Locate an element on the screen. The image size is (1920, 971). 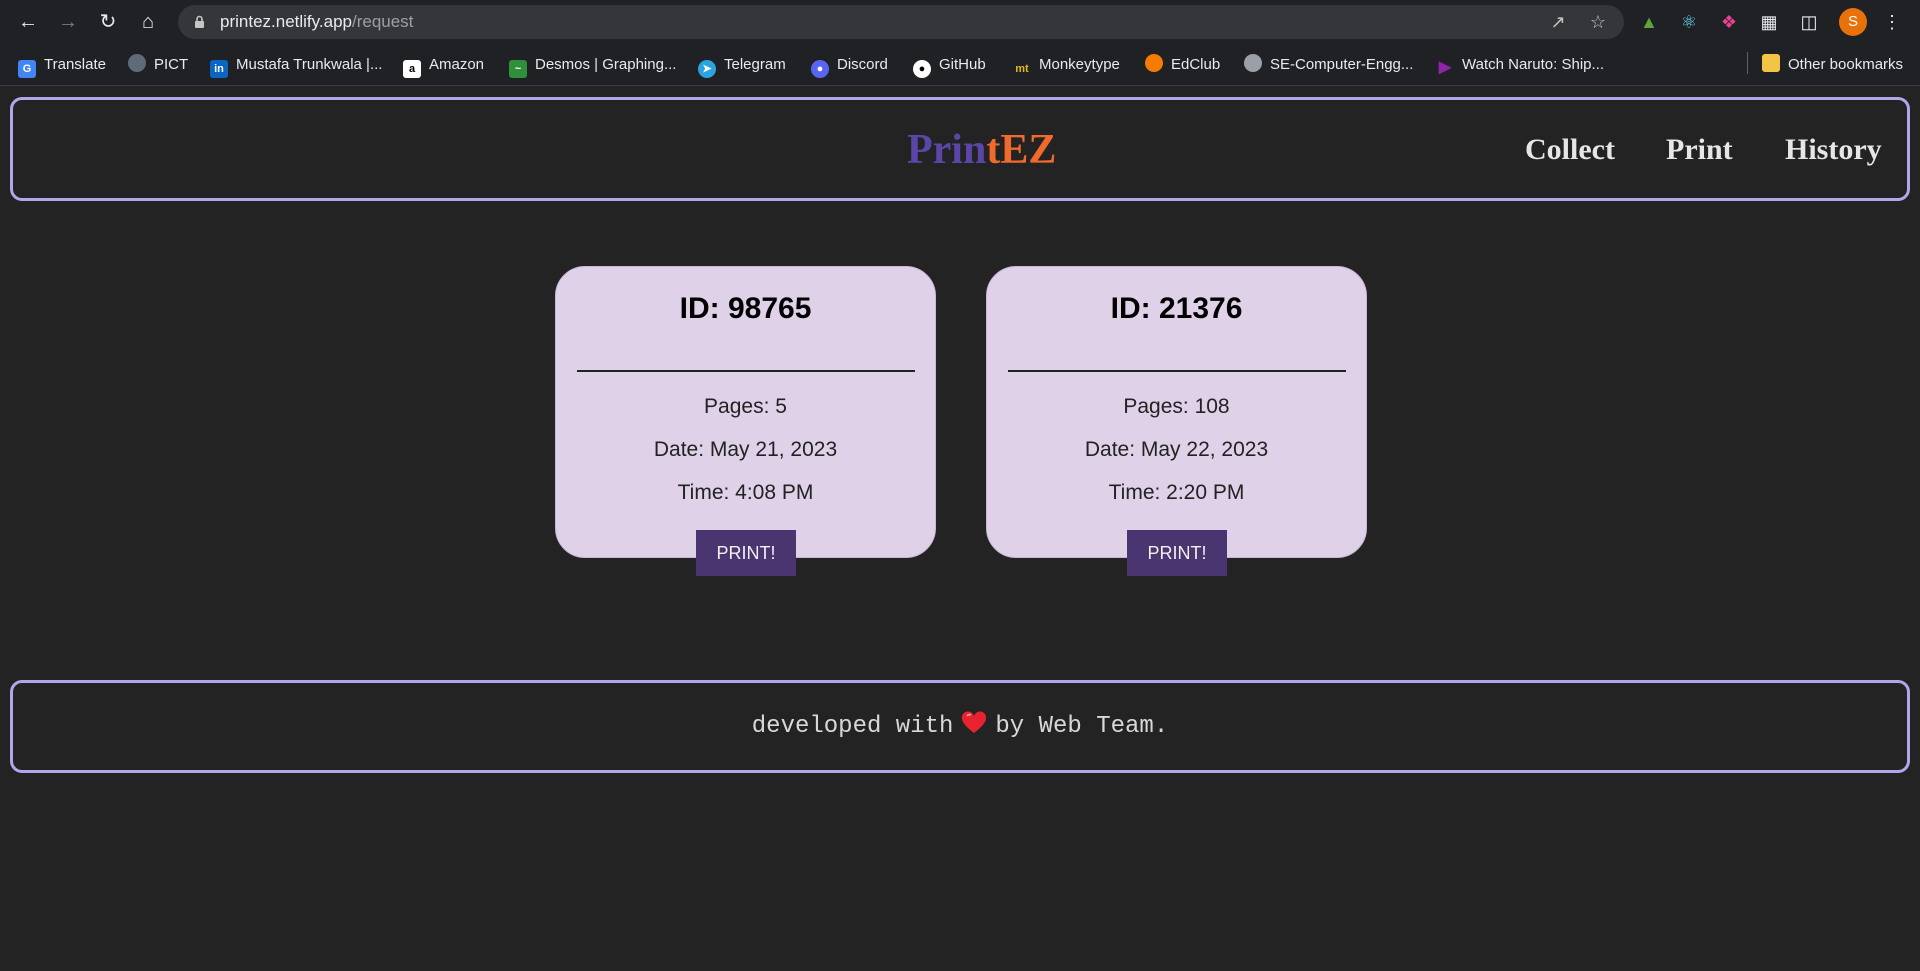
react-devtools-icon: ⚛ is located at coordinates (1689, 22).